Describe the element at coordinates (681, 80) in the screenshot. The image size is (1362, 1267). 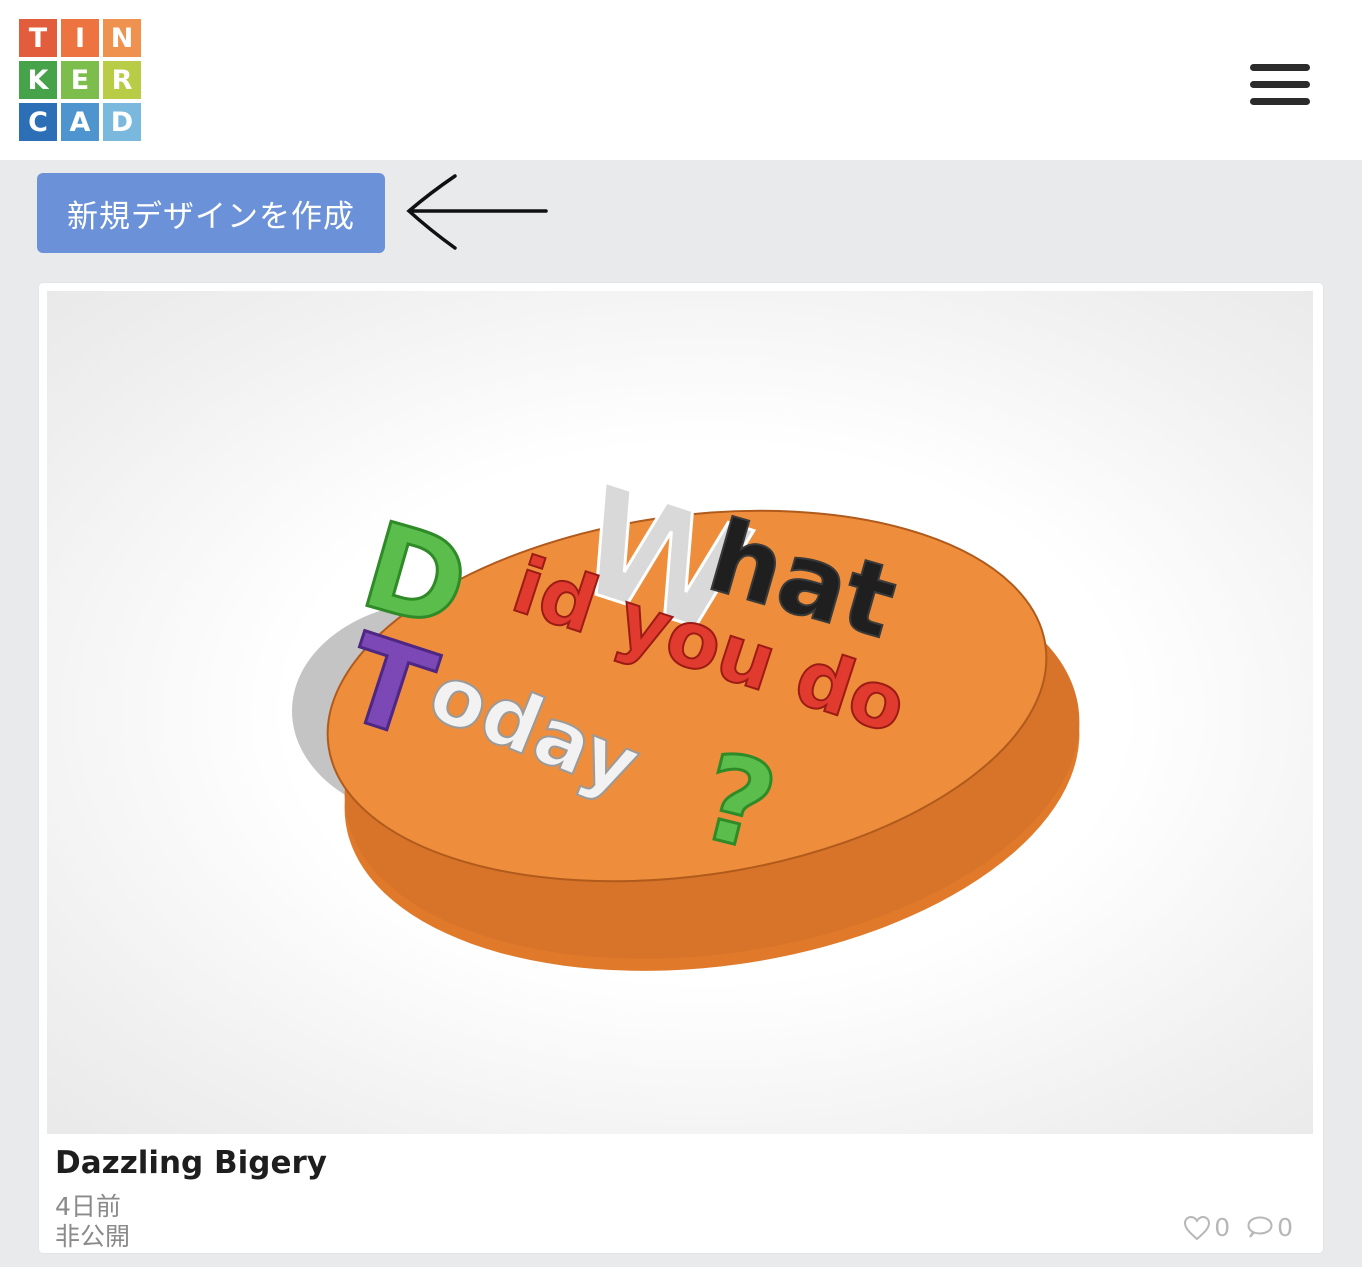
I see `top-bar: TIN KER CAD` at that location.